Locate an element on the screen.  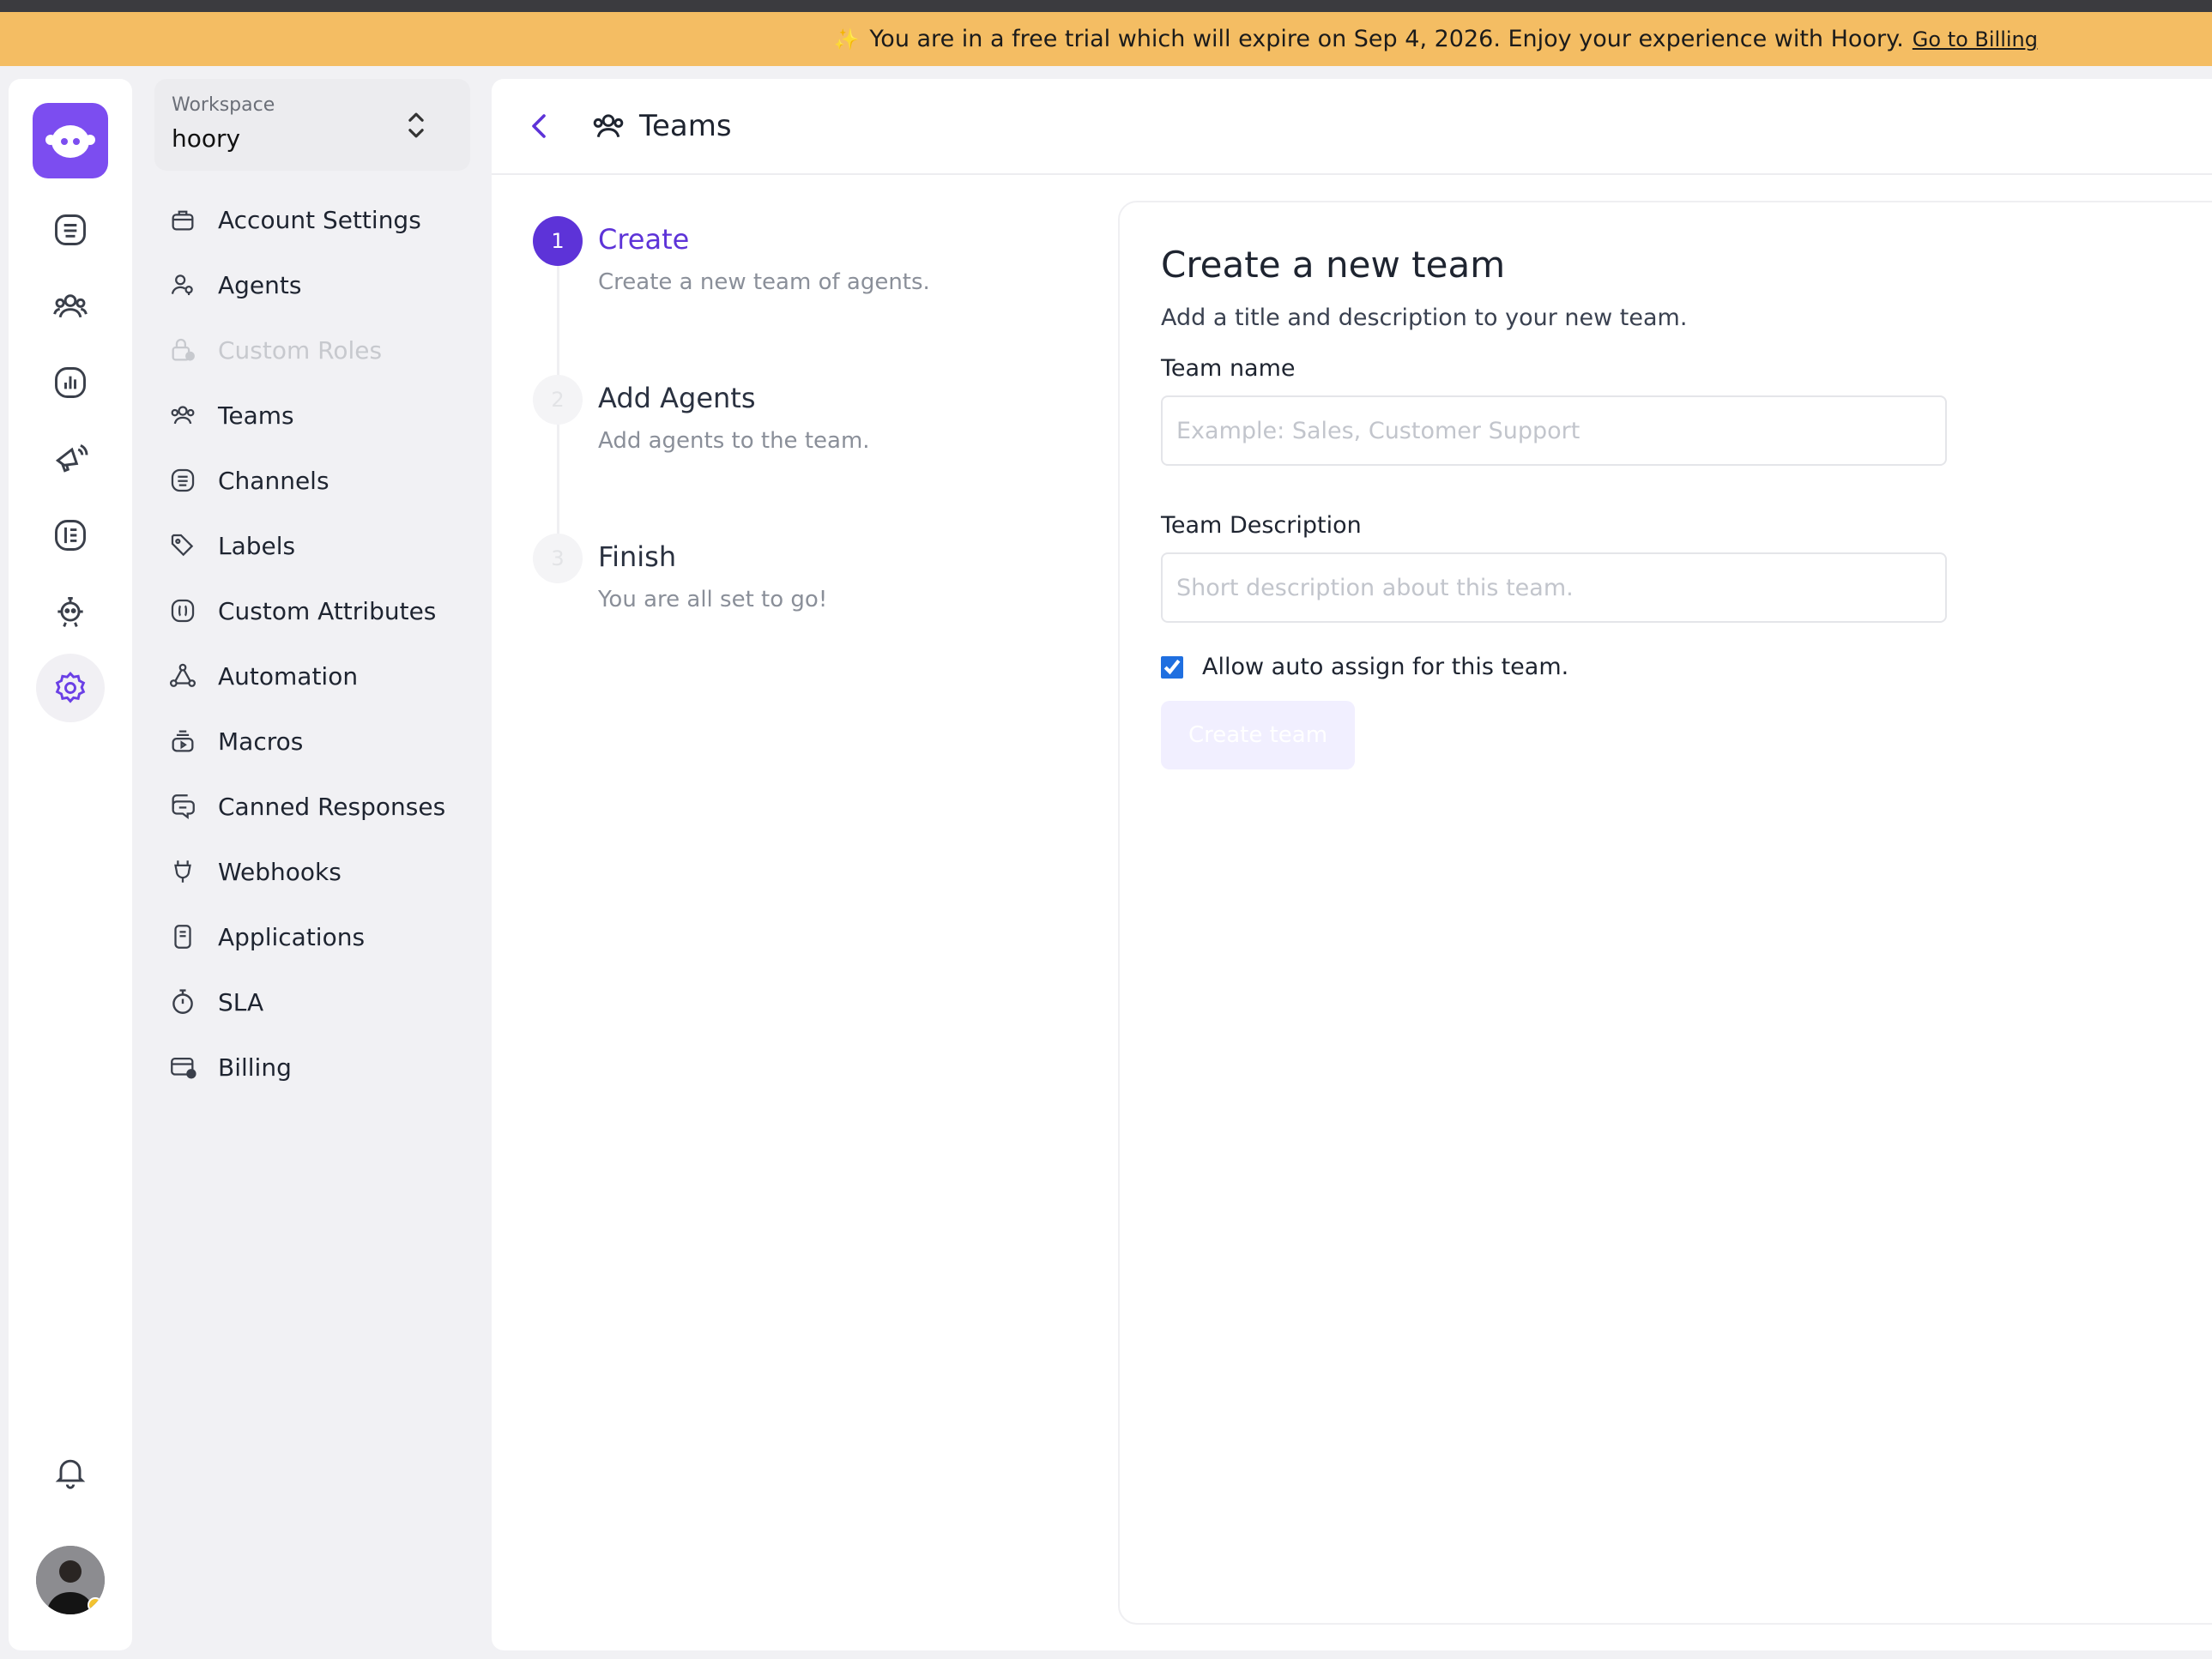
sidebar-item-label: Account Settings is located at coordinates (319, 219).